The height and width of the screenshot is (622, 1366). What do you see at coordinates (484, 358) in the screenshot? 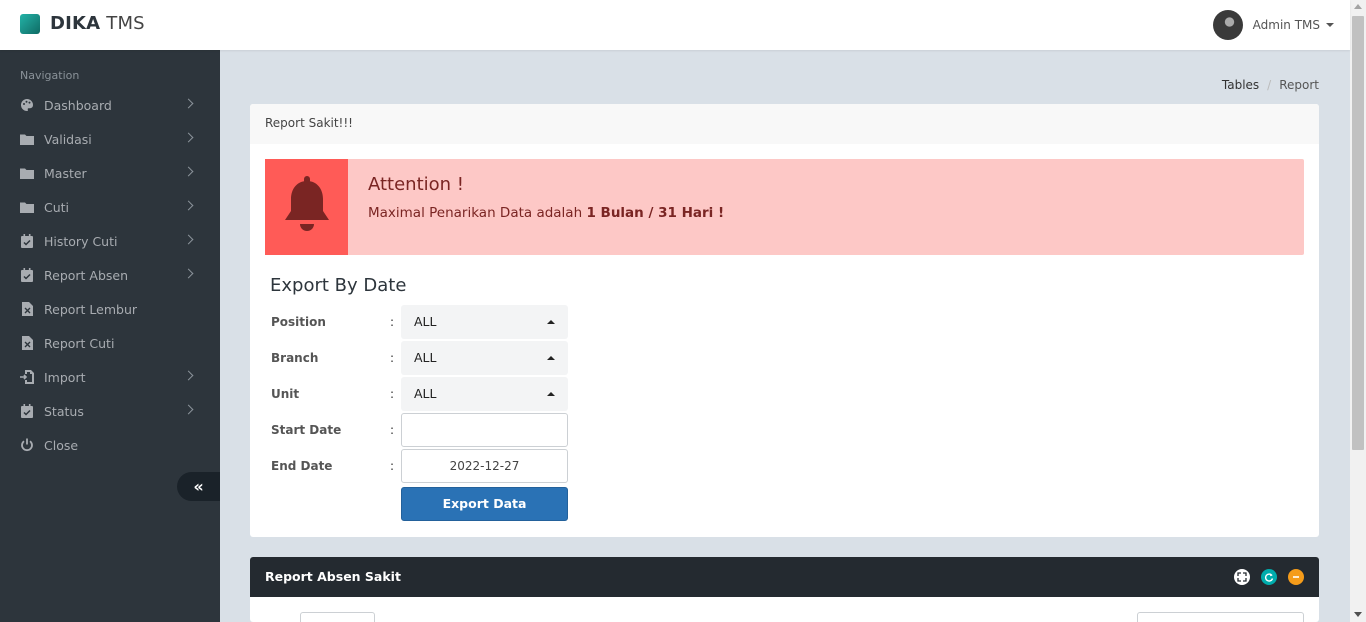
I see `branch-select: ALL` at bounding box center [484, 358].